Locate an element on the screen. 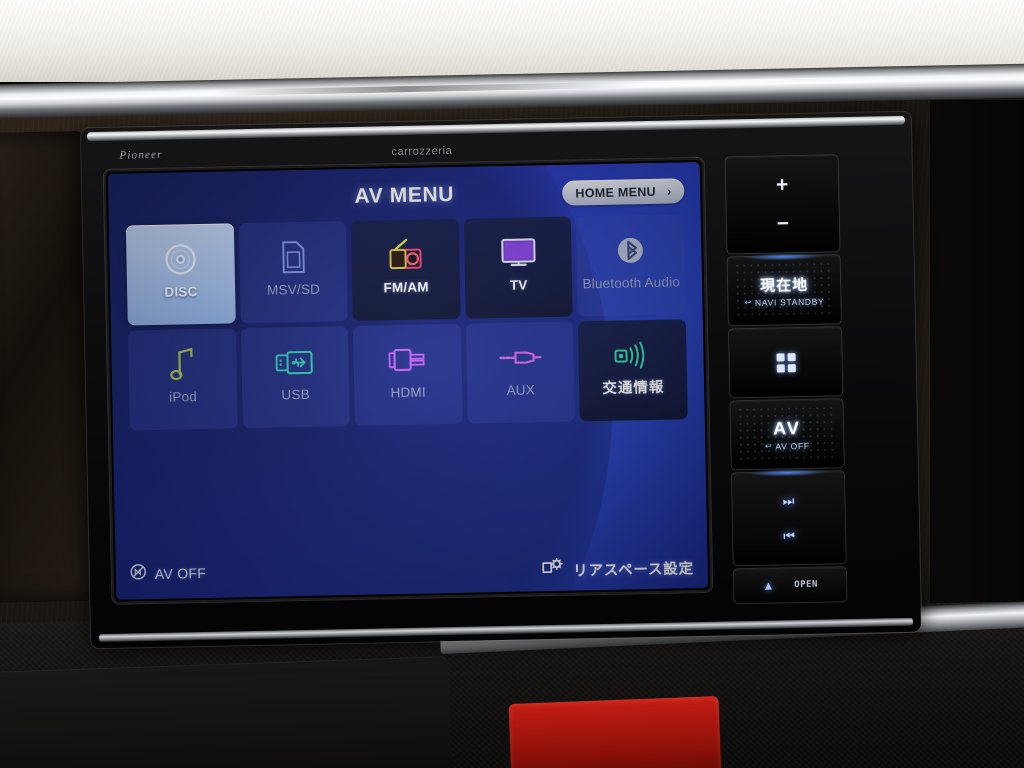 The height and width of the screenshot is (768, 1024). tile-label: AUX is located at coordinates (521, 390).